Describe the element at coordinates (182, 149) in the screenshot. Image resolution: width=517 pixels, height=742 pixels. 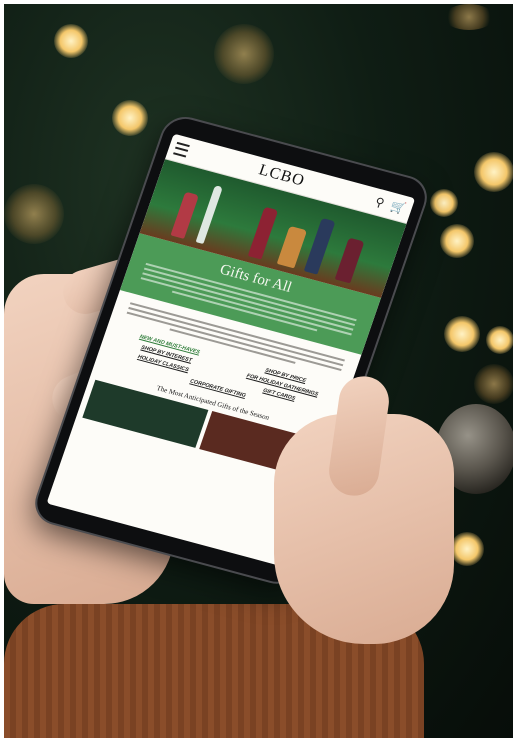
I see `menu-icon` at that location.